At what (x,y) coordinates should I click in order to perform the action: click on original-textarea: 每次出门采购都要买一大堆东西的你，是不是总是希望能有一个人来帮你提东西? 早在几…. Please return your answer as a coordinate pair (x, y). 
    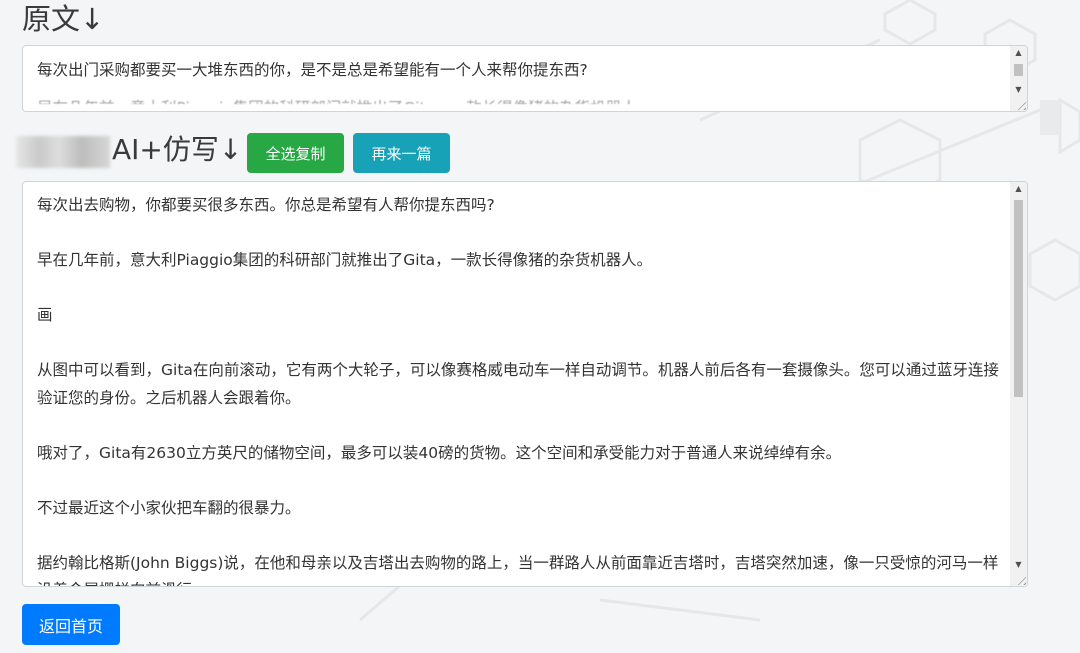
    Looking at the image, I should click on (525, 78).